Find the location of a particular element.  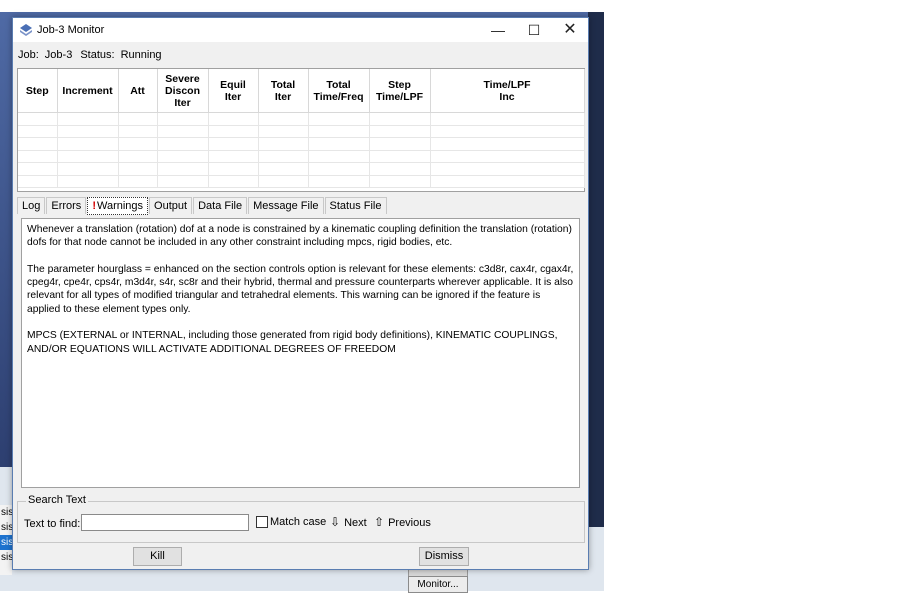

tab-label: Status File is located at coordinates (355, 206).